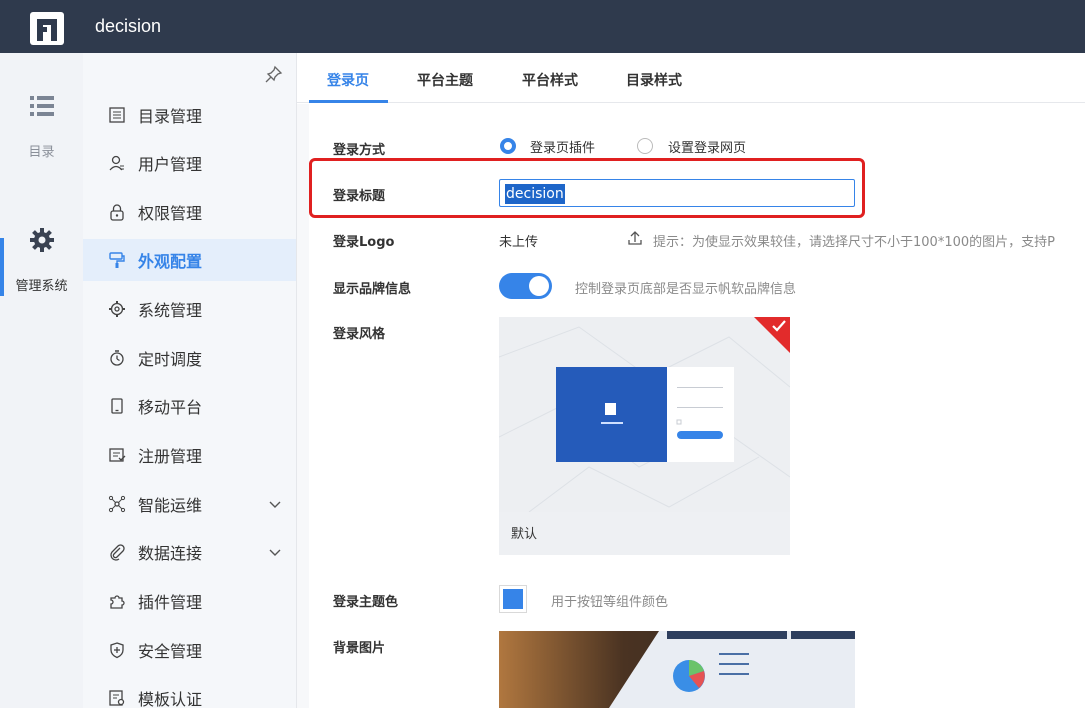 This screenshot has height=719, width=1085. I want to click on rail-item-management: 管理系统, so click(41, 260).